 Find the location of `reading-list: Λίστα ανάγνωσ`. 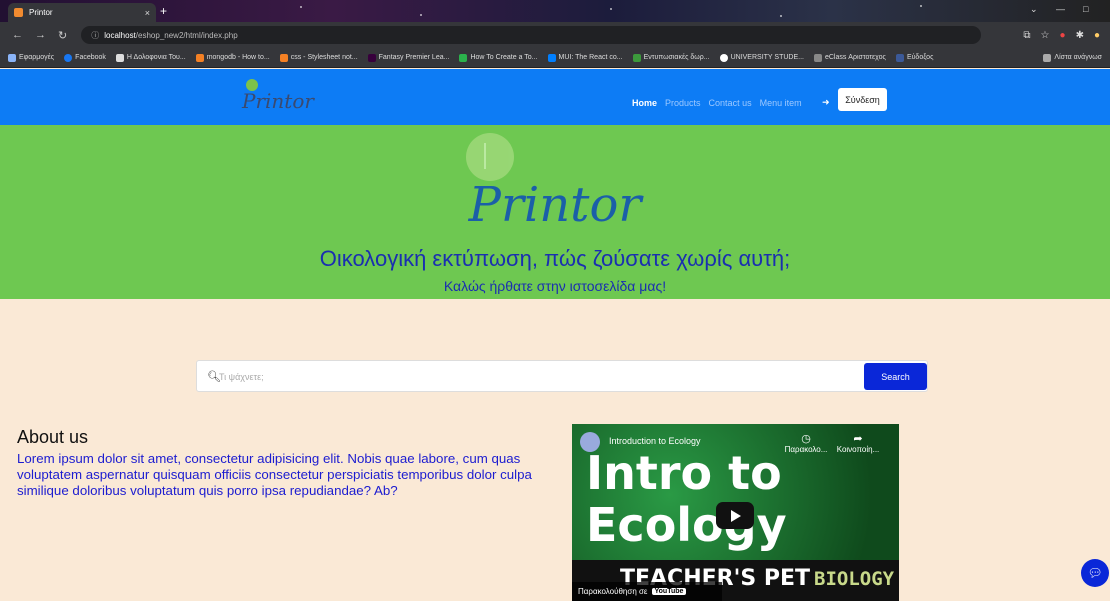

reading-list: Λίστα ανάγνωσ is located at coordinates (1072, 57).